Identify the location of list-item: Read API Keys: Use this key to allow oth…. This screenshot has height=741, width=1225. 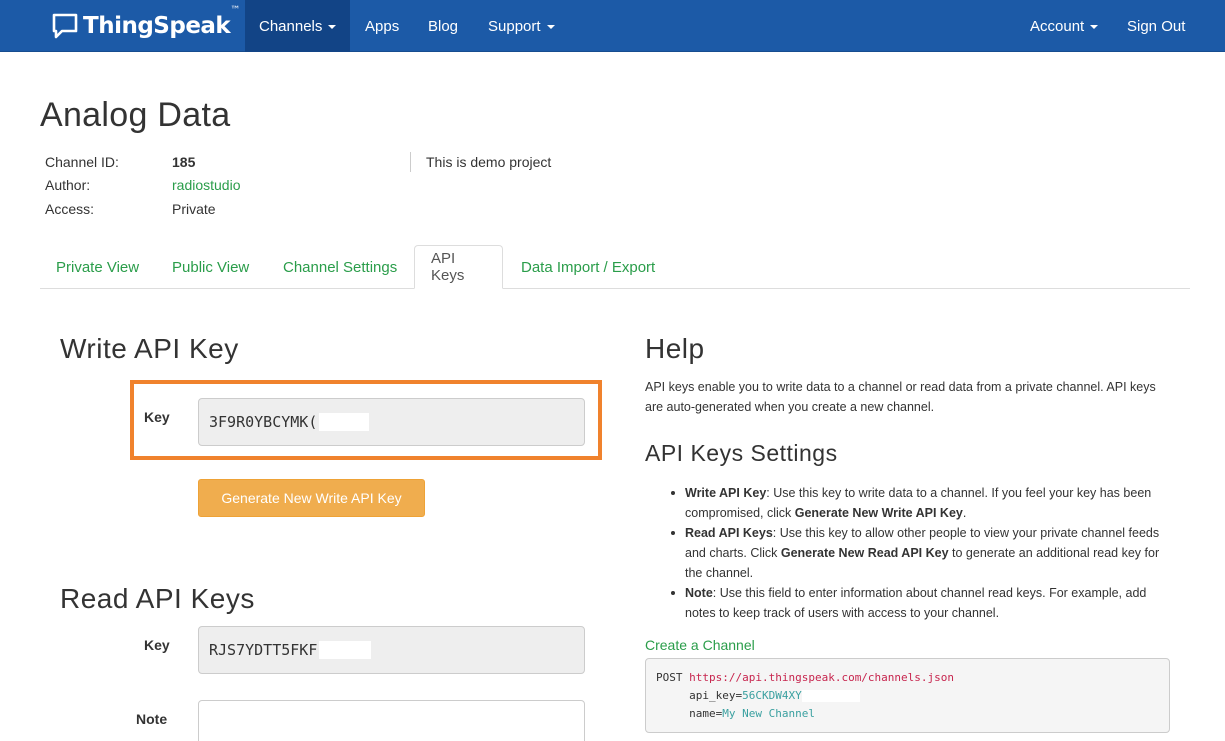
(907, 553).